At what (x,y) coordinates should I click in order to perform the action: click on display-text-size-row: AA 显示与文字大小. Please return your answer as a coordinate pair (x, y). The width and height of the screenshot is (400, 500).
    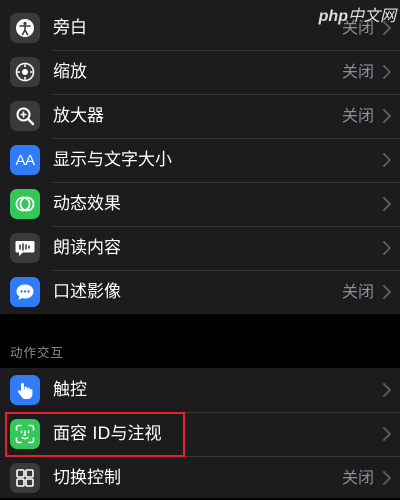
    Looking at the image, I should click on (200, 160).